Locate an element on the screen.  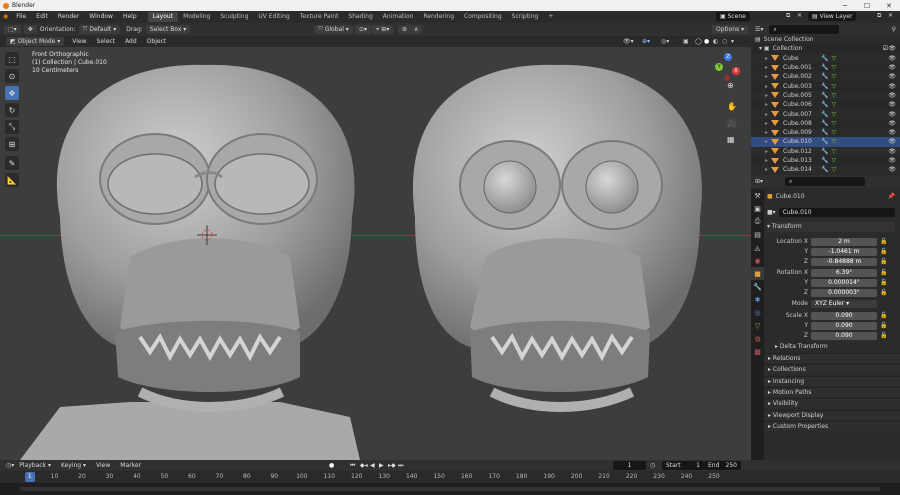
object-tab-icon: ■ is located at coordinates (757, 273).